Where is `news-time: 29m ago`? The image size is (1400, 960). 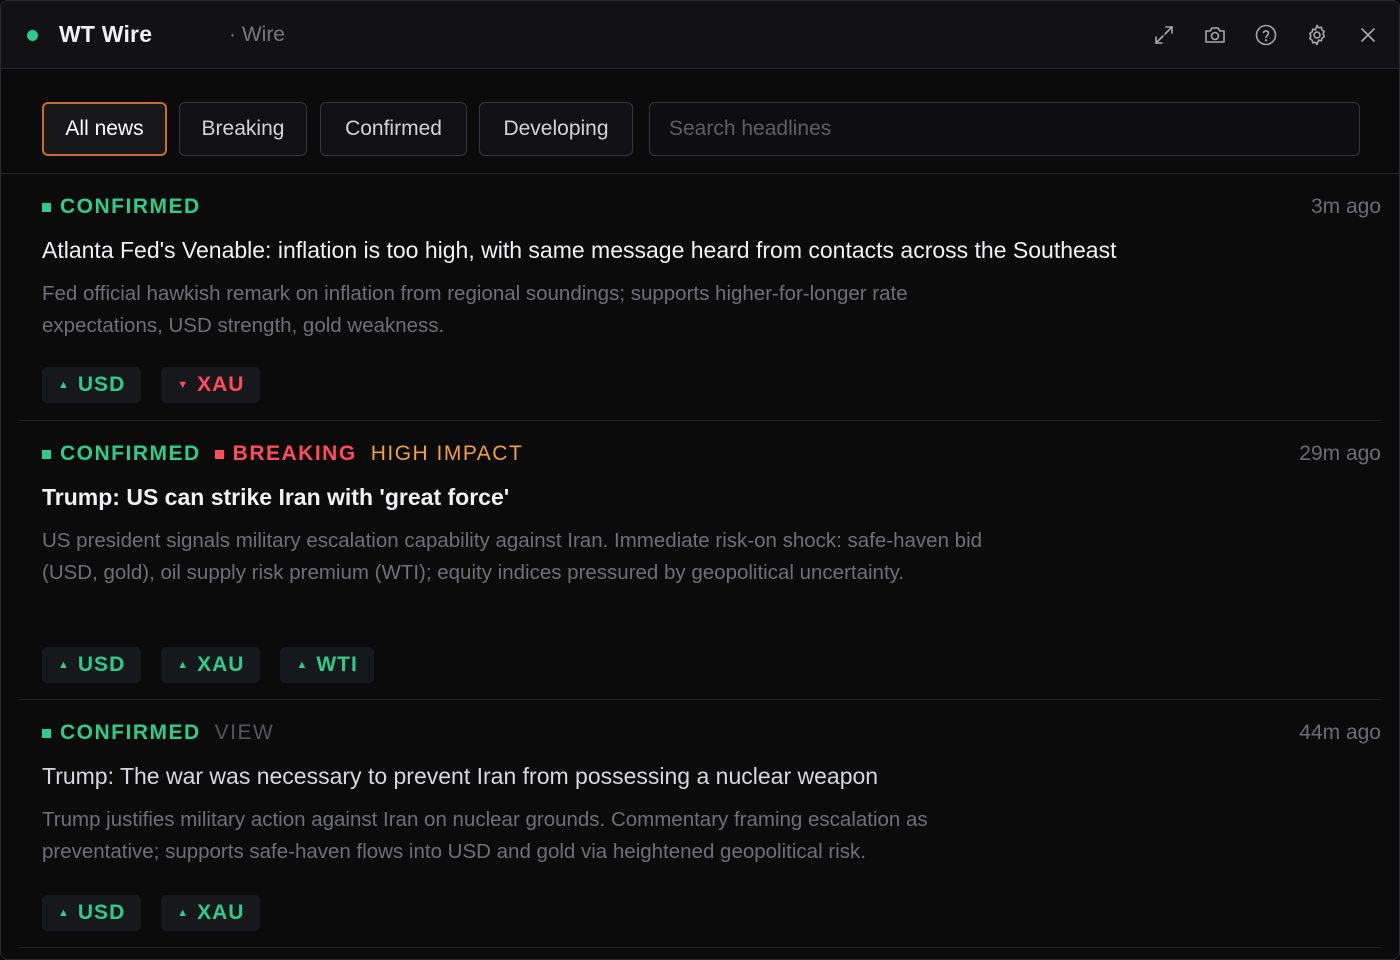 news-time: 29m ago is located at coordinates (1340, 453).